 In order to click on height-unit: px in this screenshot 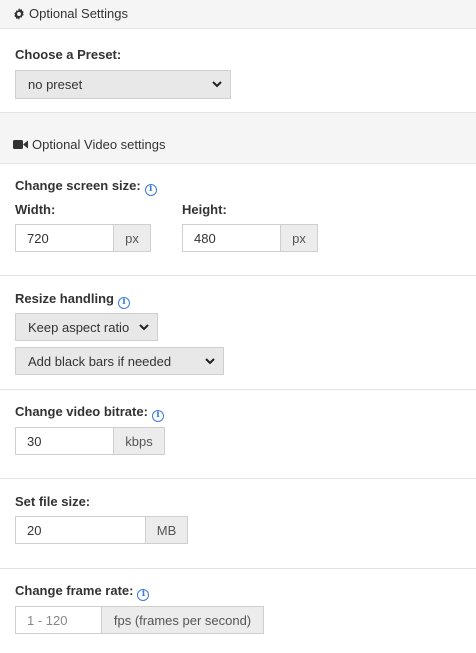, I will do `click(299, 238)`.